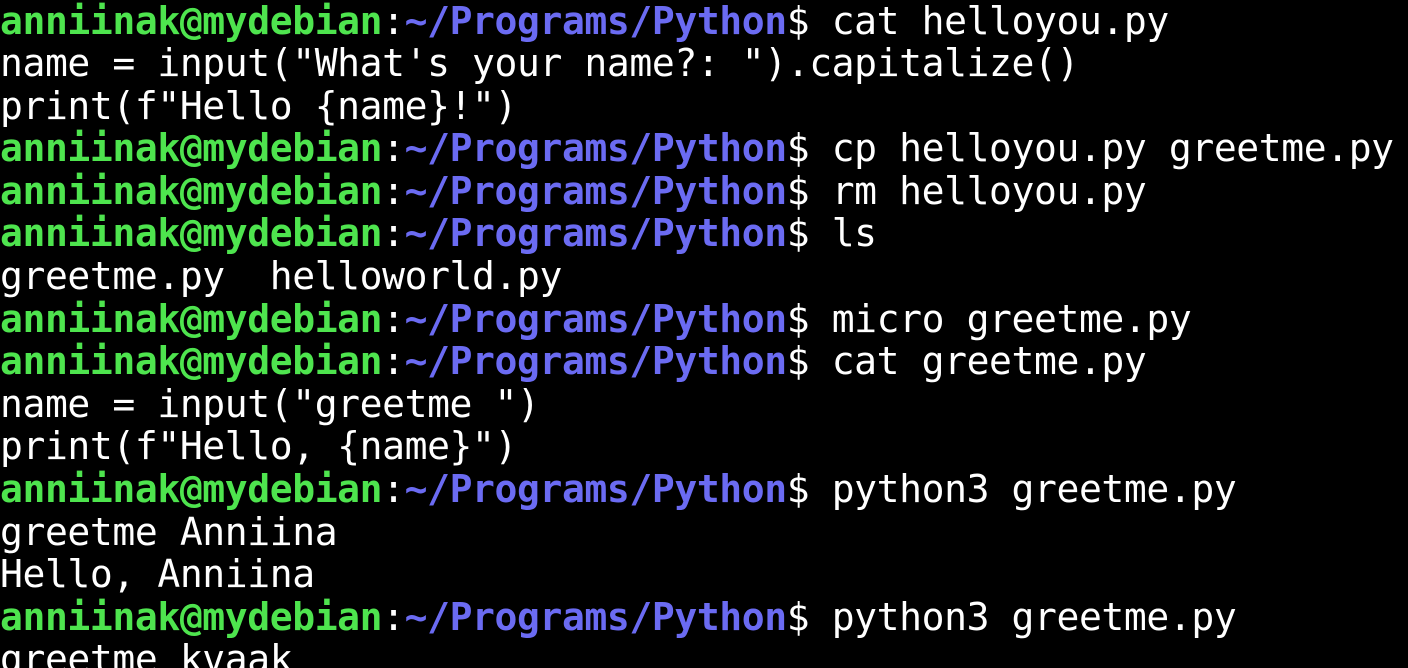  What do you see at coordinates (270, 403) in the screenshot?
I see `output-text: name = input("greetme ")` at bounding box center [270, 403].